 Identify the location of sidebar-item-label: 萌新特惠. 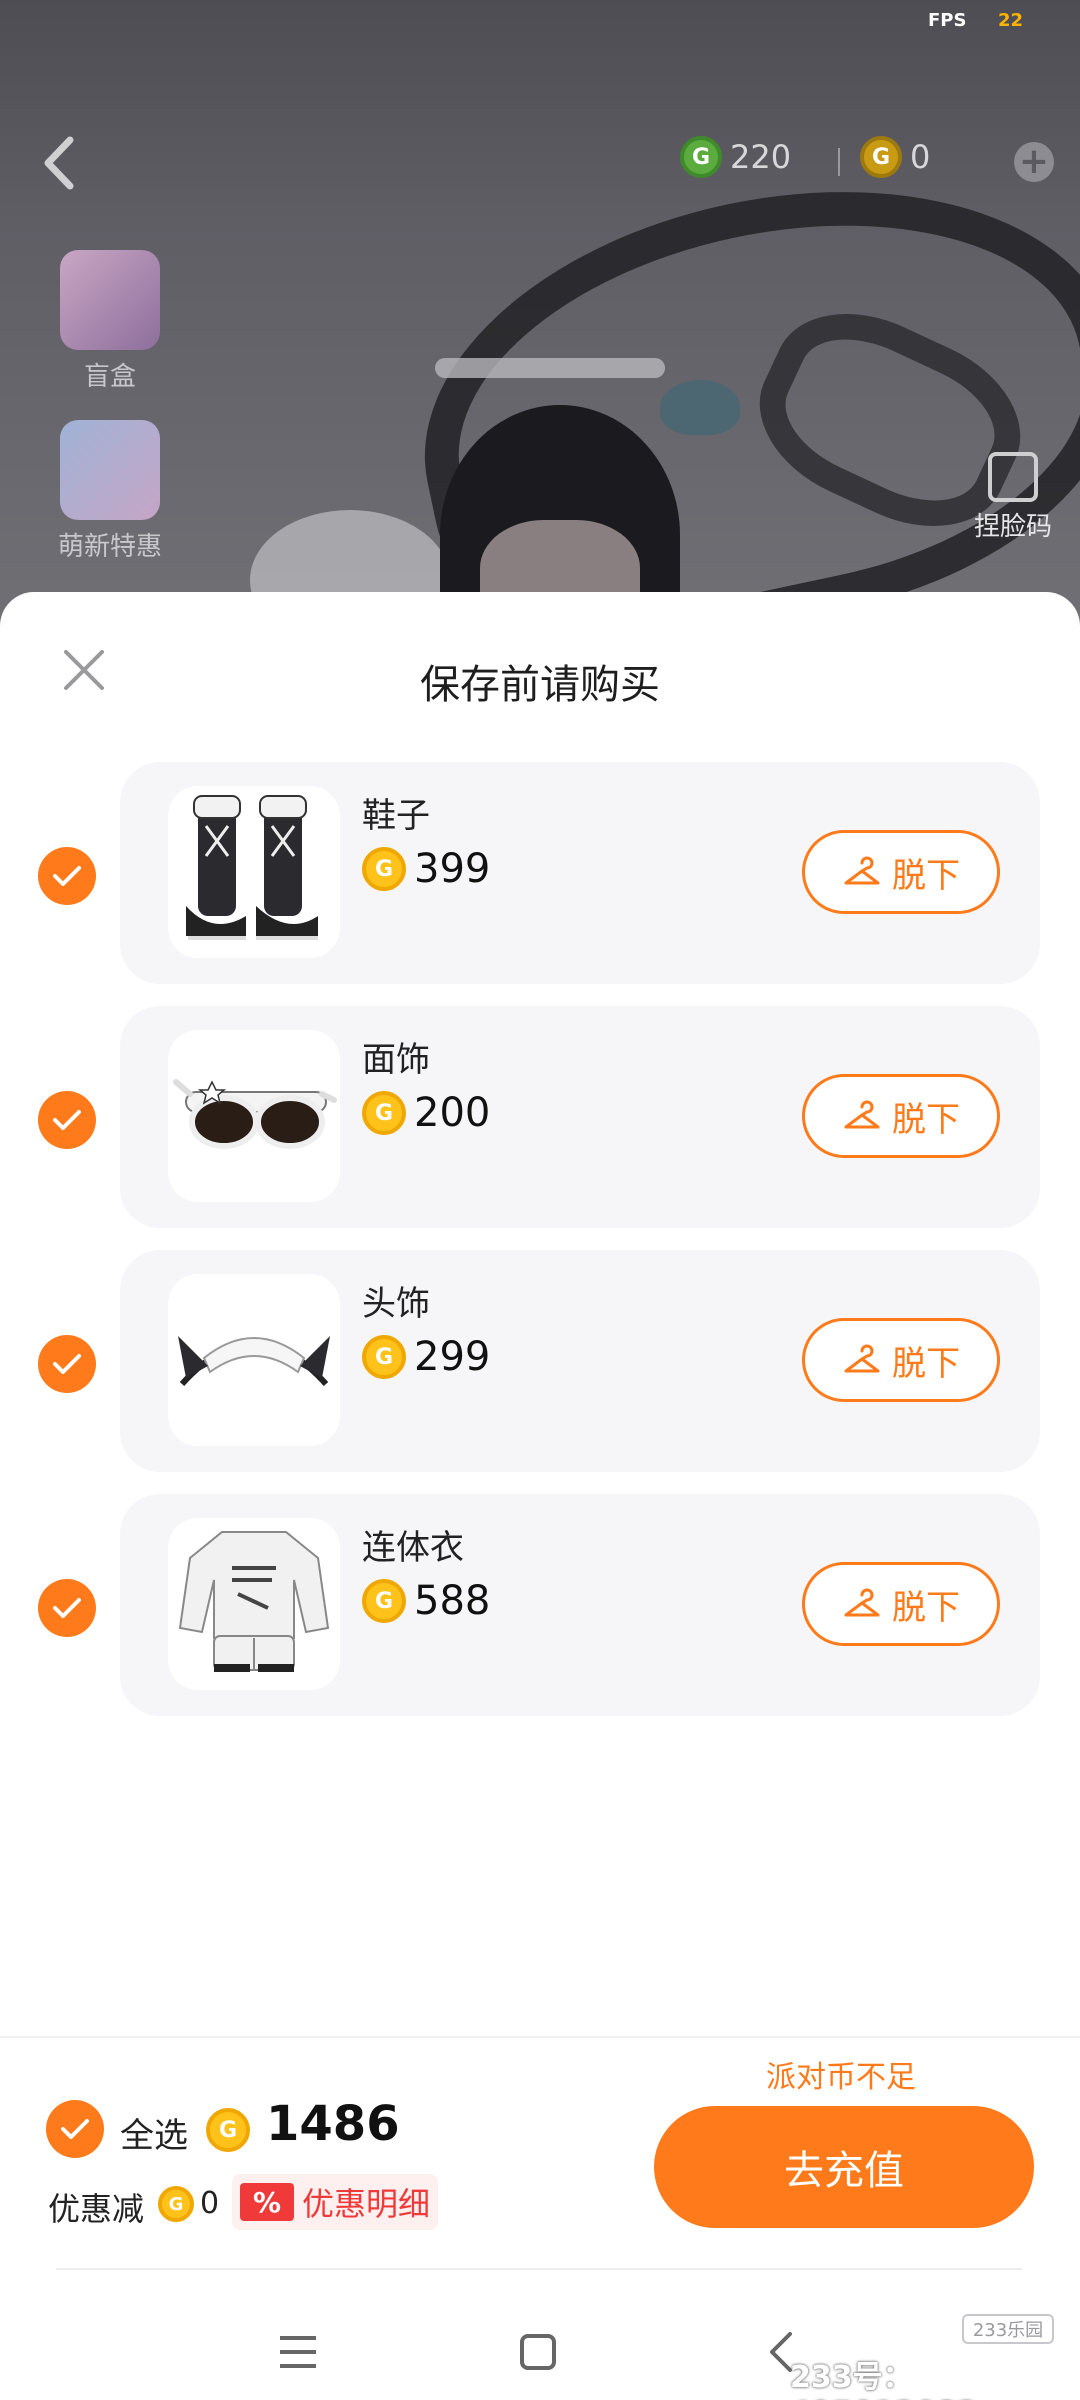
(109, 547).